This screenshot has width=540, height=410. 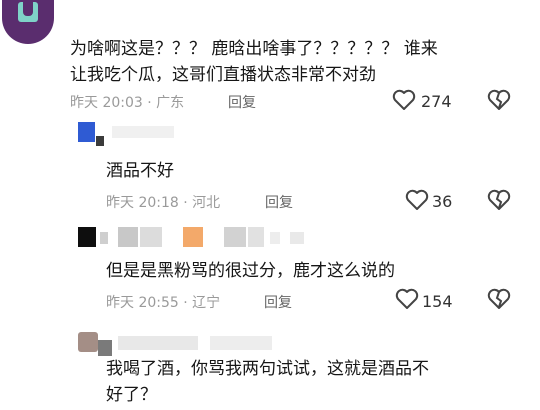 I want to click on comment-time-location: 昨天 20:03 · 广东, so click(x=127, y=103).